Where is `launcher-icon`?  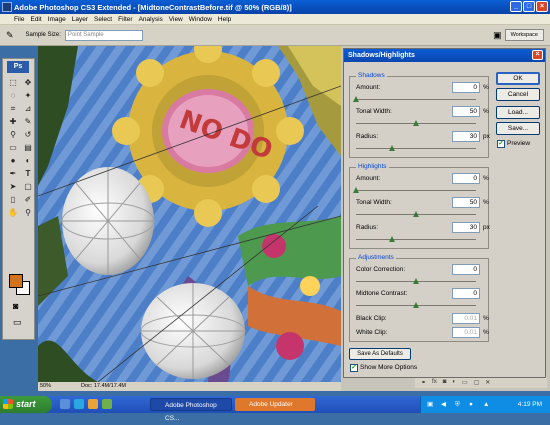 launcher-icon is located at coordinates (107, 404).